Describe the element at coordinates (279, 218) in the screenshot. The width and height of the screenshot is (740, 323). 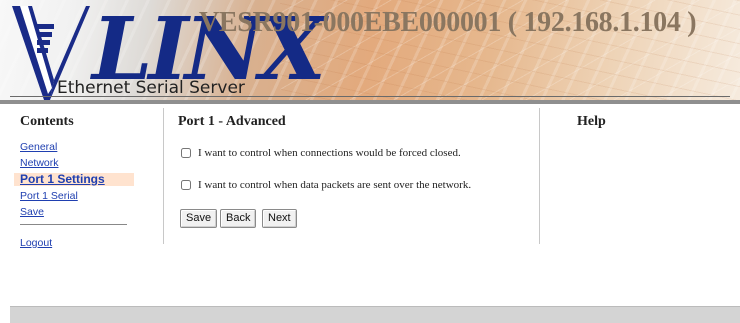
I see `next-button: Next` at that location.